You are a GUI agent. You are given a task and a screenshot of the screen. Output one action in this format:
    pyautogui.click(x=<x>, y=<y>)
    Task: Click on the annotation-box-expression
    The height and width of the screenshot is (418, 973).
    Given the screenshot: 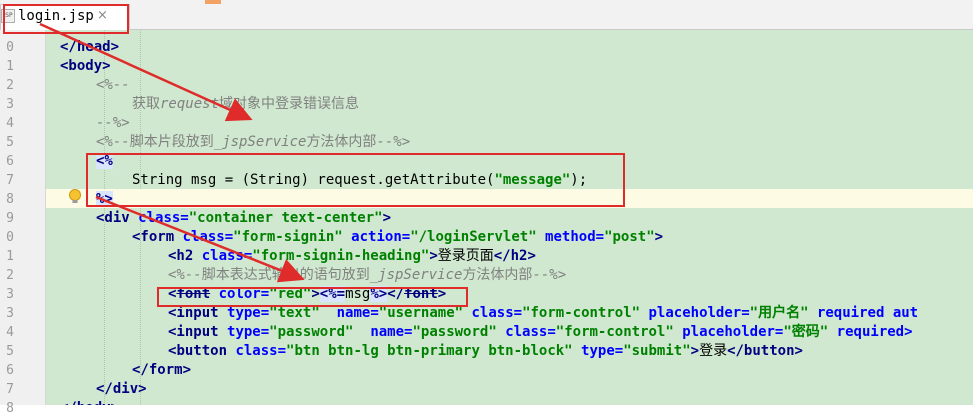 What is the action you would take?
    pyautogui.click(x=312, y=297)
    